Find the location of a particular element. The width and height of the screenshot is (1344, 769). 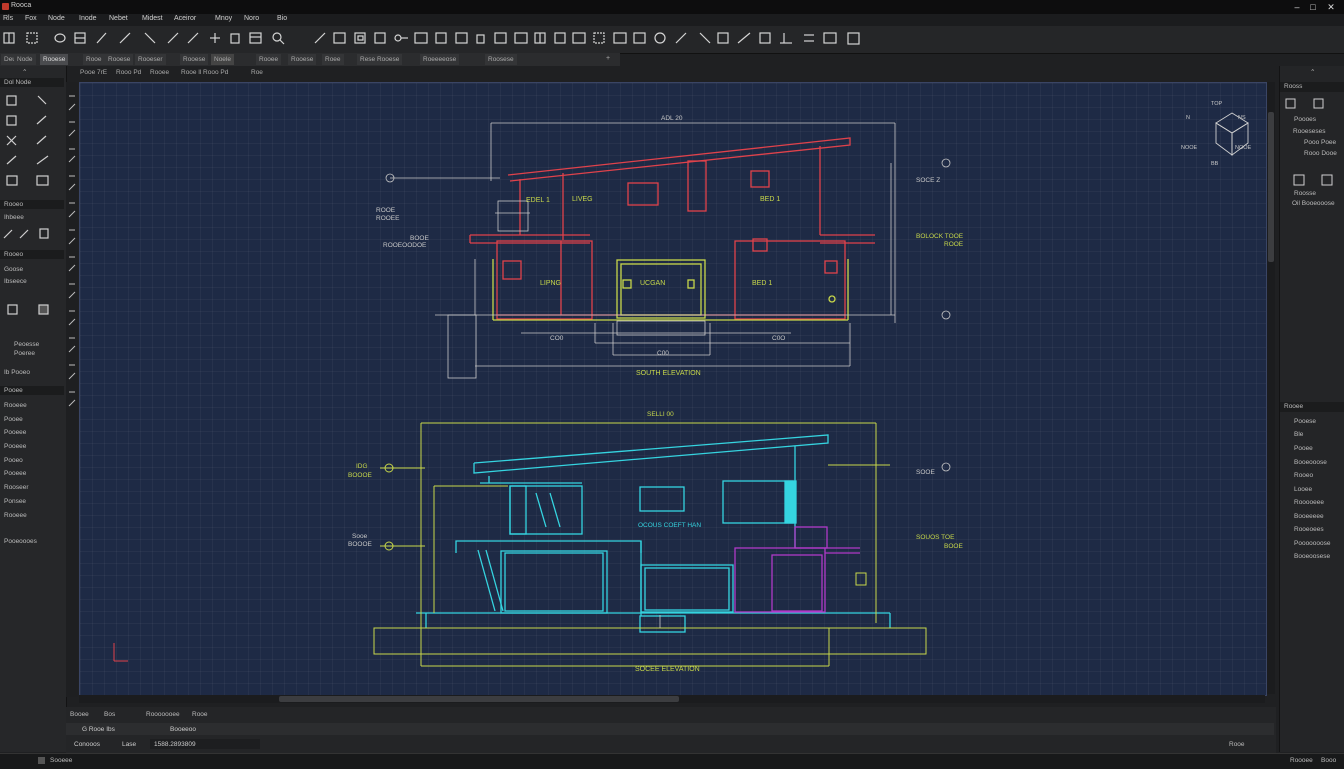

panel-list-item: Rooeo is located at coordinates (1303, 475).